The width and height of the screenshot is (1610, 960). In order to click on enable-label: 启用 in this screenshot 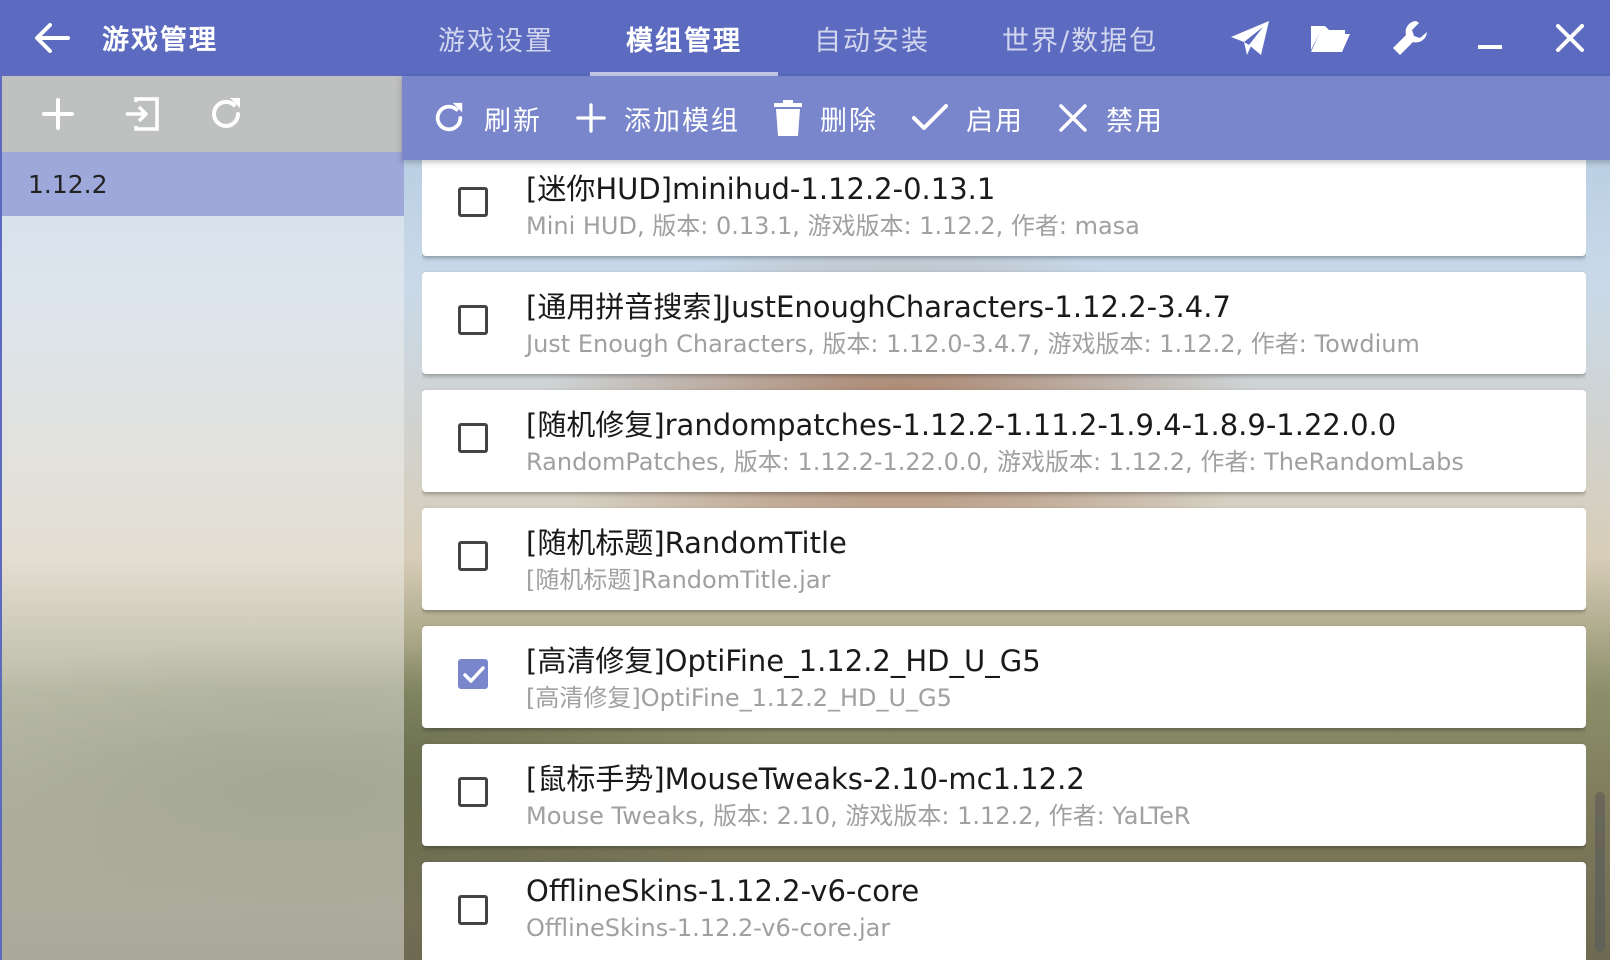, I will do `click(995, 121)`.